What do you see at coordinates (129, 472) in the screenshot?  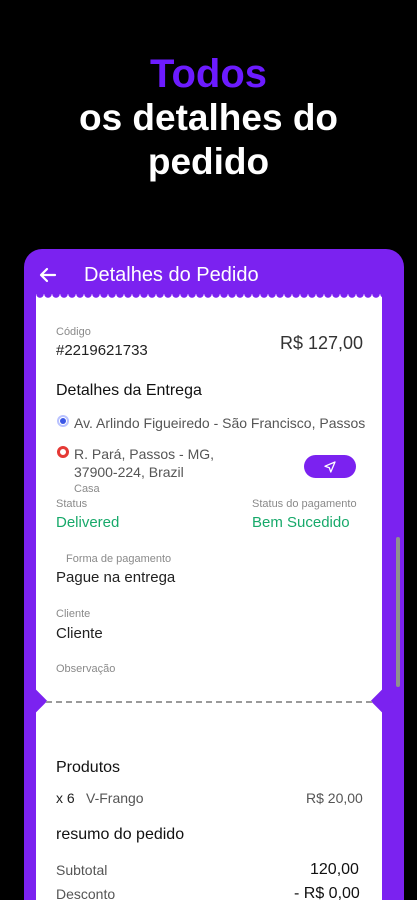 I see `destination-address-line2: 37900-224, Brazil` at bounding box center [129, 472].